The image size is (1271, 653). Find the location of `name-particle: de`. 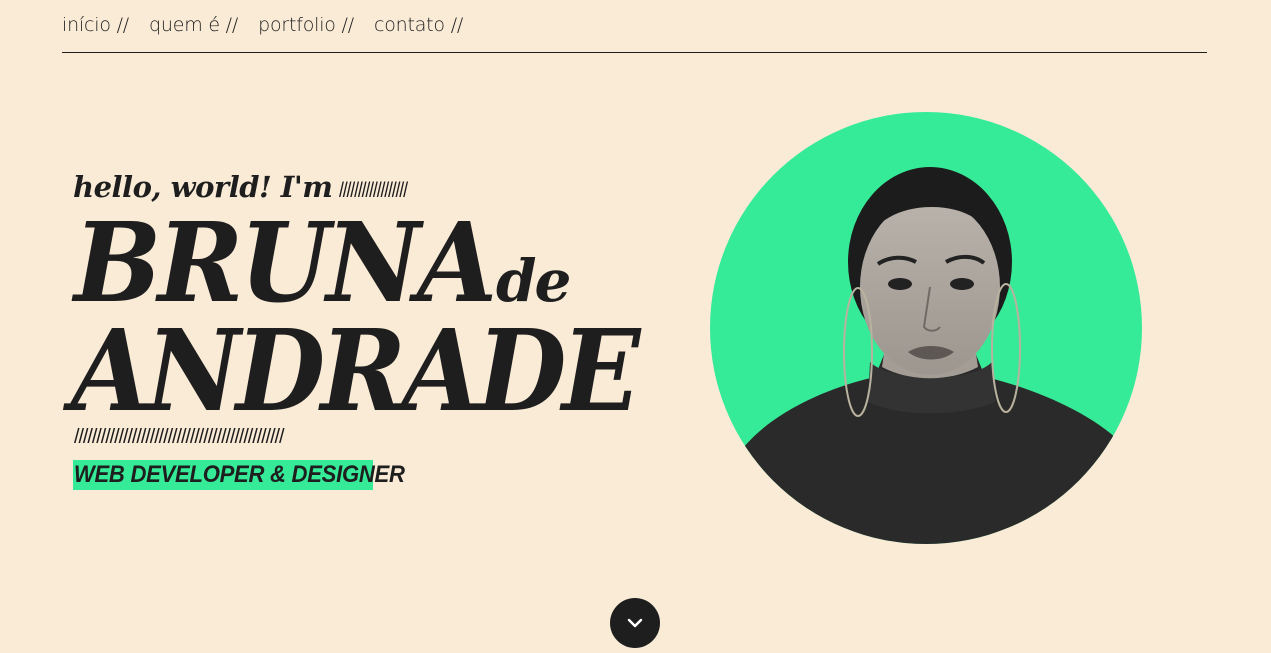

name-particle: de is located at coordinates (533, 281).